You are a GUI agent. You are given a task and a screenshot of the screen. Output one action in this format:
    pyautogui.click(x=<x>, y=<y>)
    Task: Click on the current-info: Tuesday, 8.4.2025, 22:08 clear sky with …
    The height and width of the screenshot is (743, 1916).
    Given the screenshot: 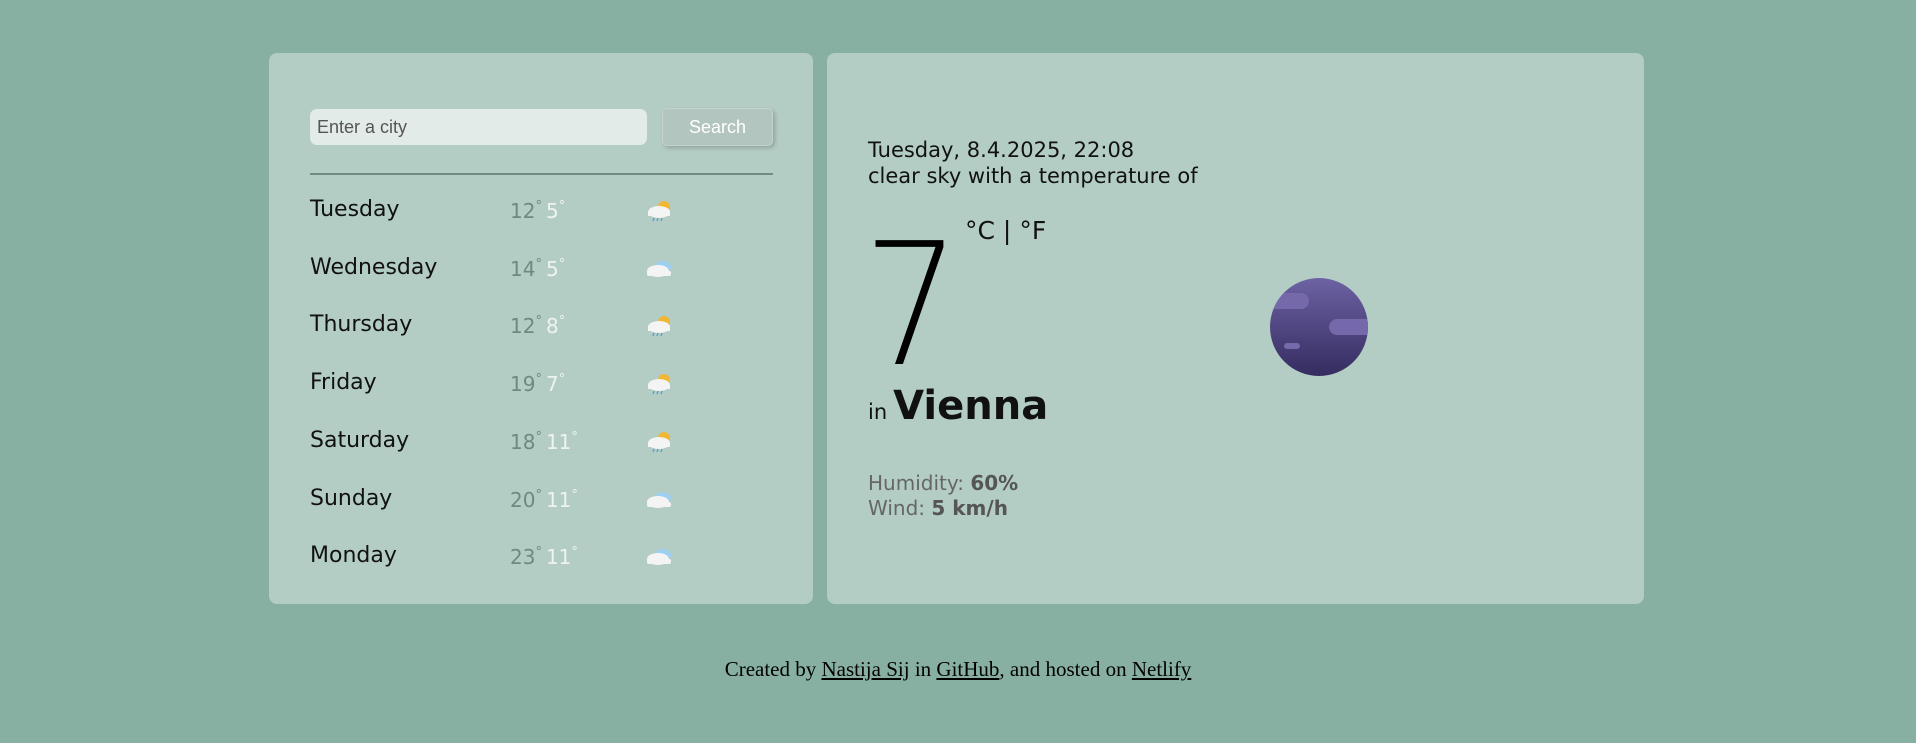 What is the action you would take?
    pyautogui.click(x=1033, y=163)
    